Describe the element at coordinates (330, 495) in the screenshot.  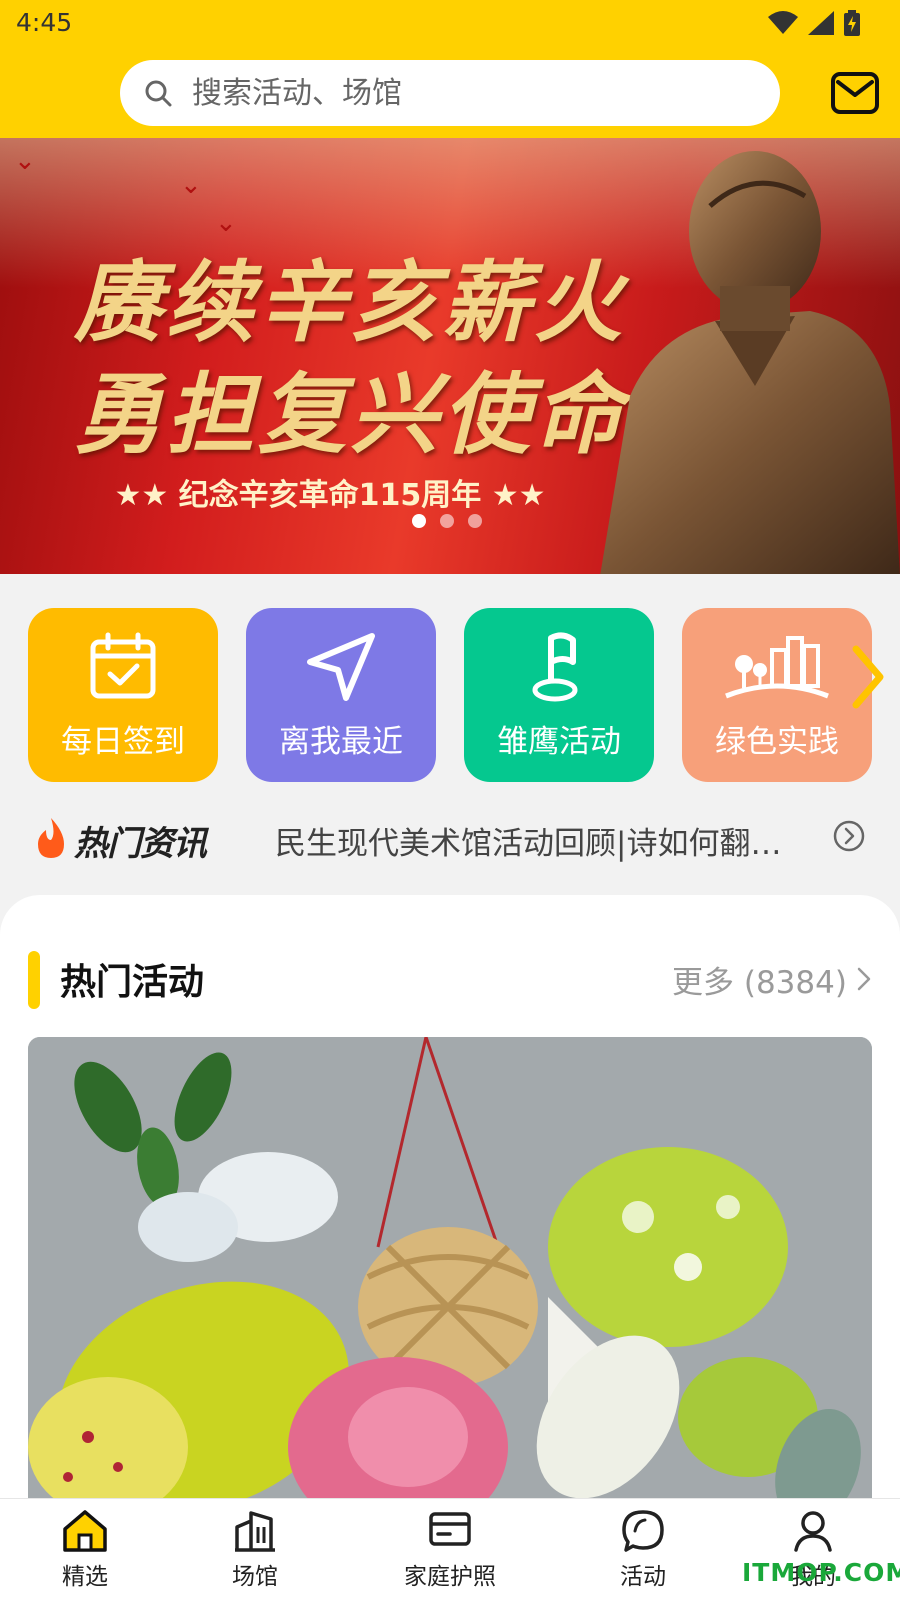
I see `banner-subtitle: ★★ 纪念辛亥革命115周年 ★★` at that location.